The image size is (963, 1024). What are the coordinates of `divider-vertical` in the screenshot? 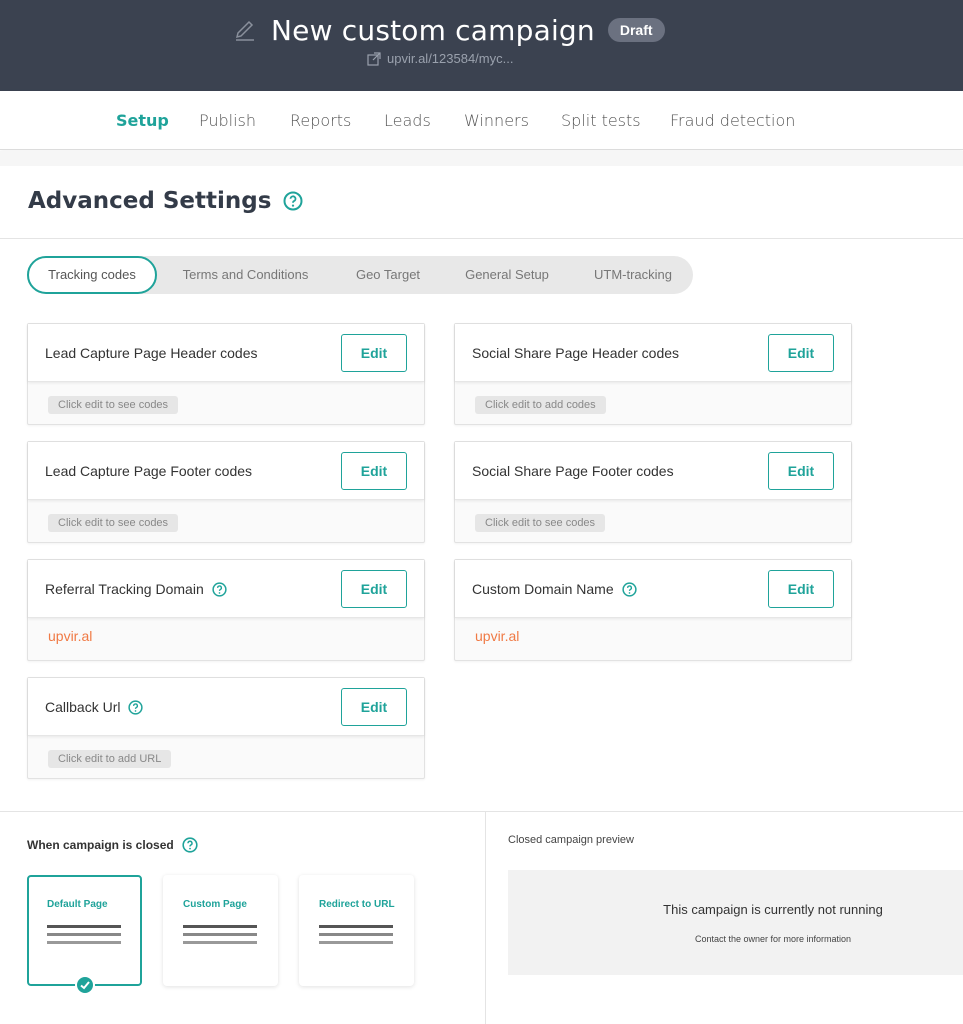 It's located at (485, 918).